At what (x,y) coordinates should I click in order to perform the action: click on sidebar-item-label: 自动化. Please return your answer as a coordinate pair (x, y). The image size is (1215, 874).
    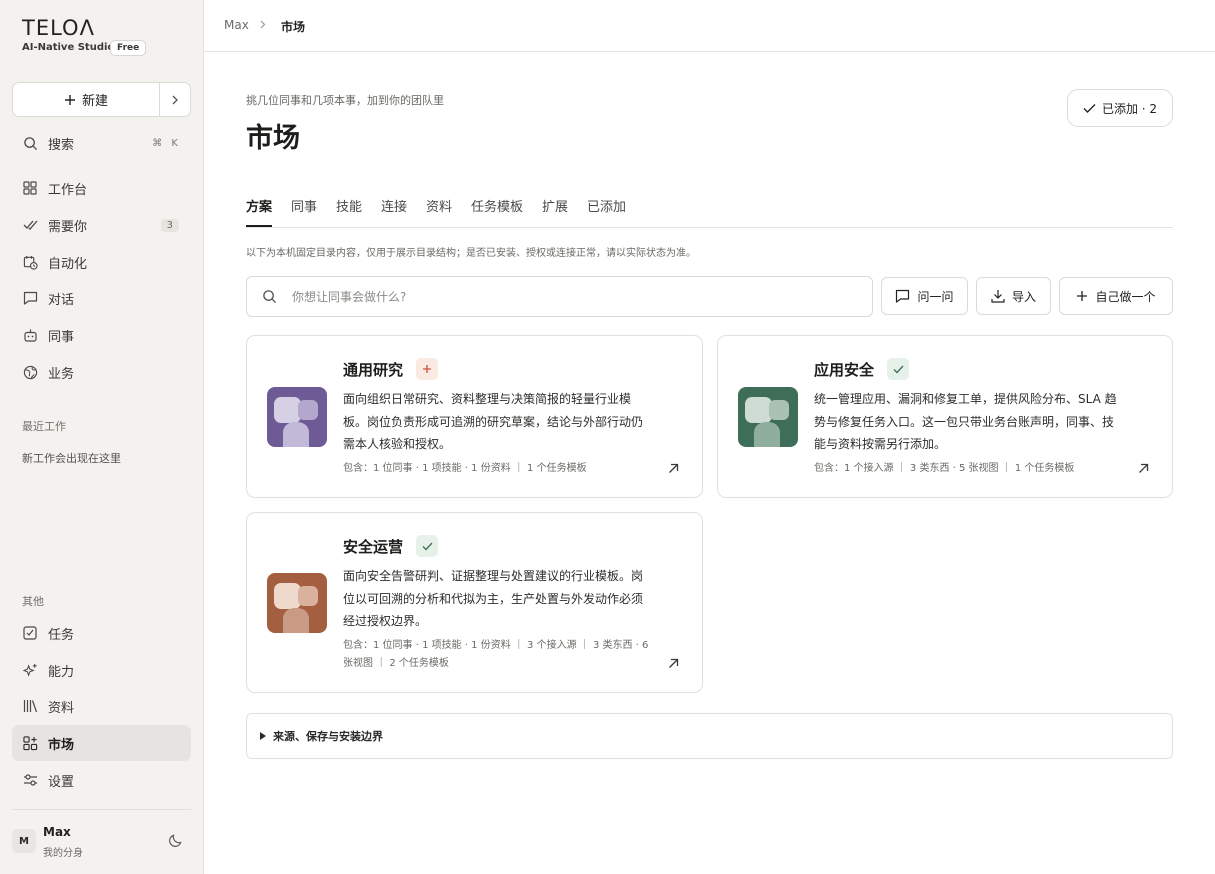
    Looking at the image, I should click on (68, 264).